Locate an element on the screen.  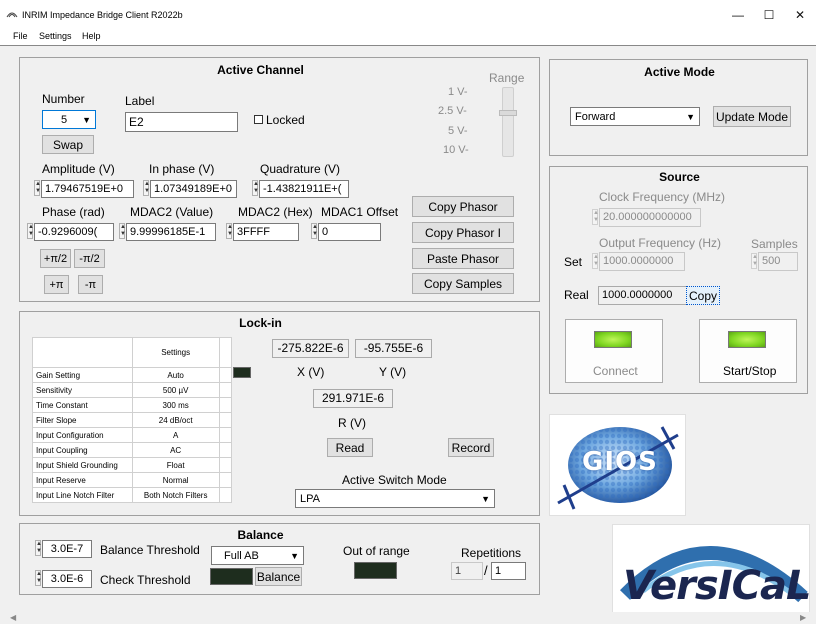
source-title: Source is located at coordinates (679, 177).